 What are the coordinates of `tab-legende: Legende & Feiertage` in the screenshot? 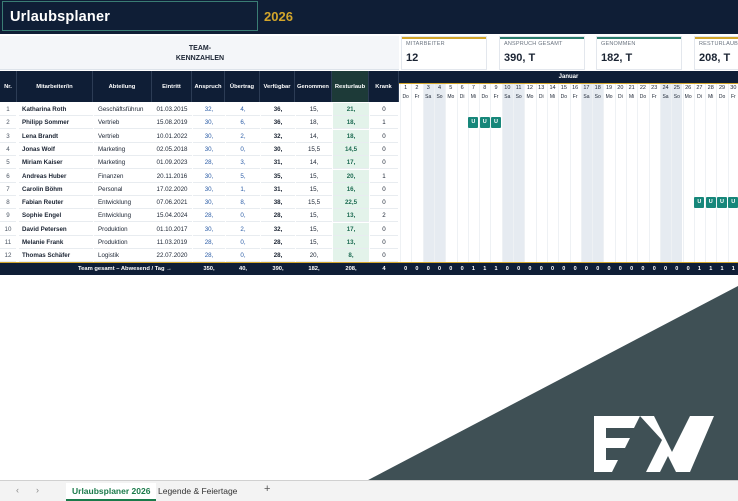 It's located at (197, 491).